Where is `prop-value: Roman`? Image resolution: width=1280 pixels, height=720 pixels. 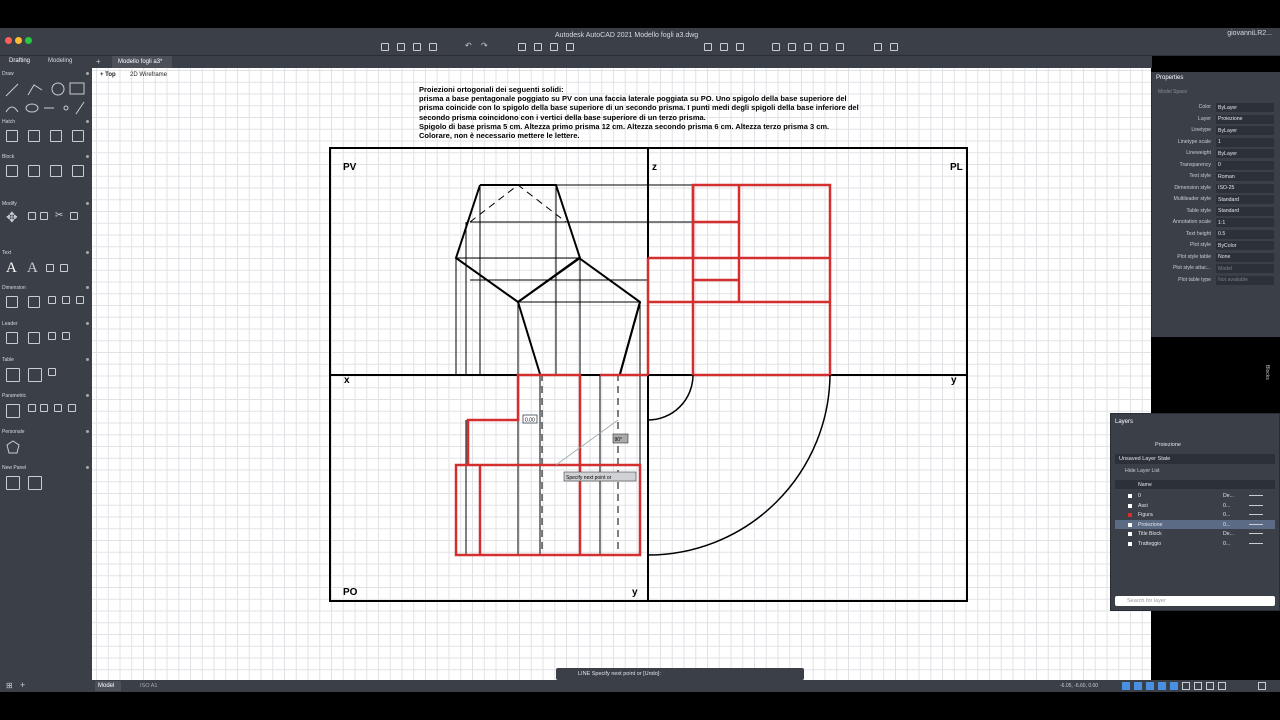
prop-value: Roman is located at coordinates (1245, 176).